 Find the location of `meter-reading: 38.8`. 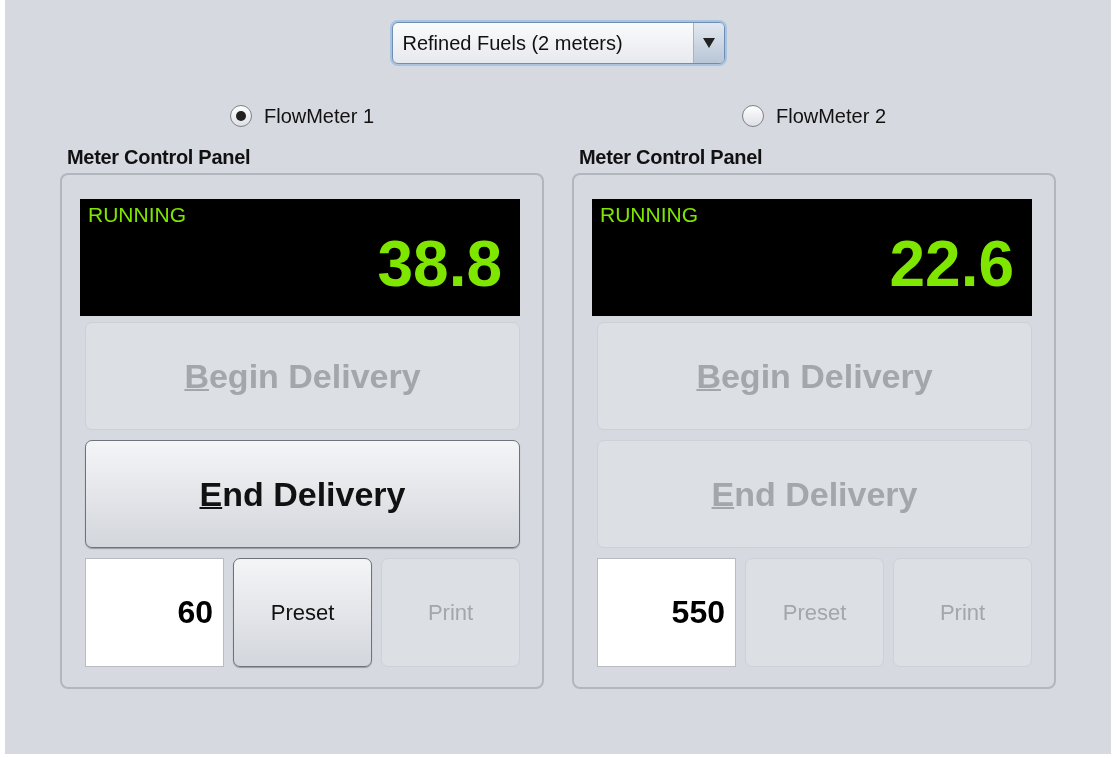

meter-reading: 38.8 is located at coordinates (439, 264).